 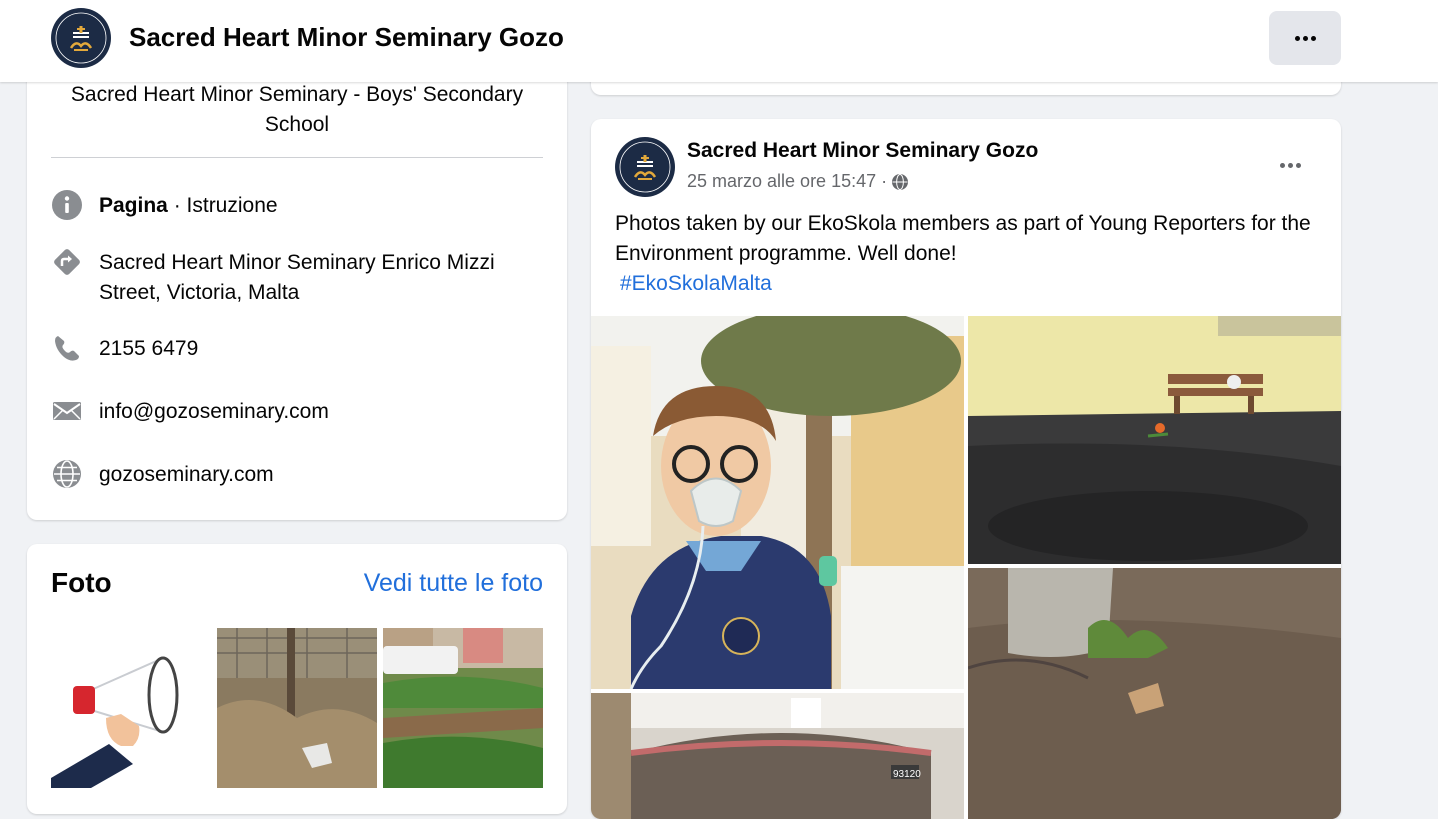 What do you see at coordinates (1154, 693) in the screenshot?
I see `post-photo-cup-ground` at bounding box center [1154, 693].